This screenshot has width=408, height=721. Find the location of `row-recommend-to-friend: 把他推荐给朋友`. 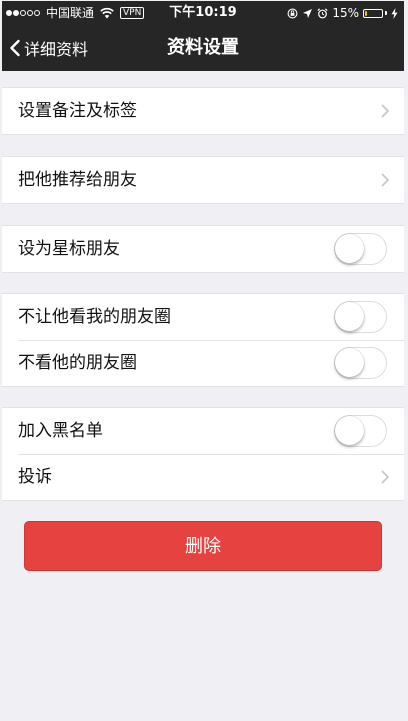

row-recommend-to-friend: 把他推荐给朋友 is located at coordinates (203, 180).